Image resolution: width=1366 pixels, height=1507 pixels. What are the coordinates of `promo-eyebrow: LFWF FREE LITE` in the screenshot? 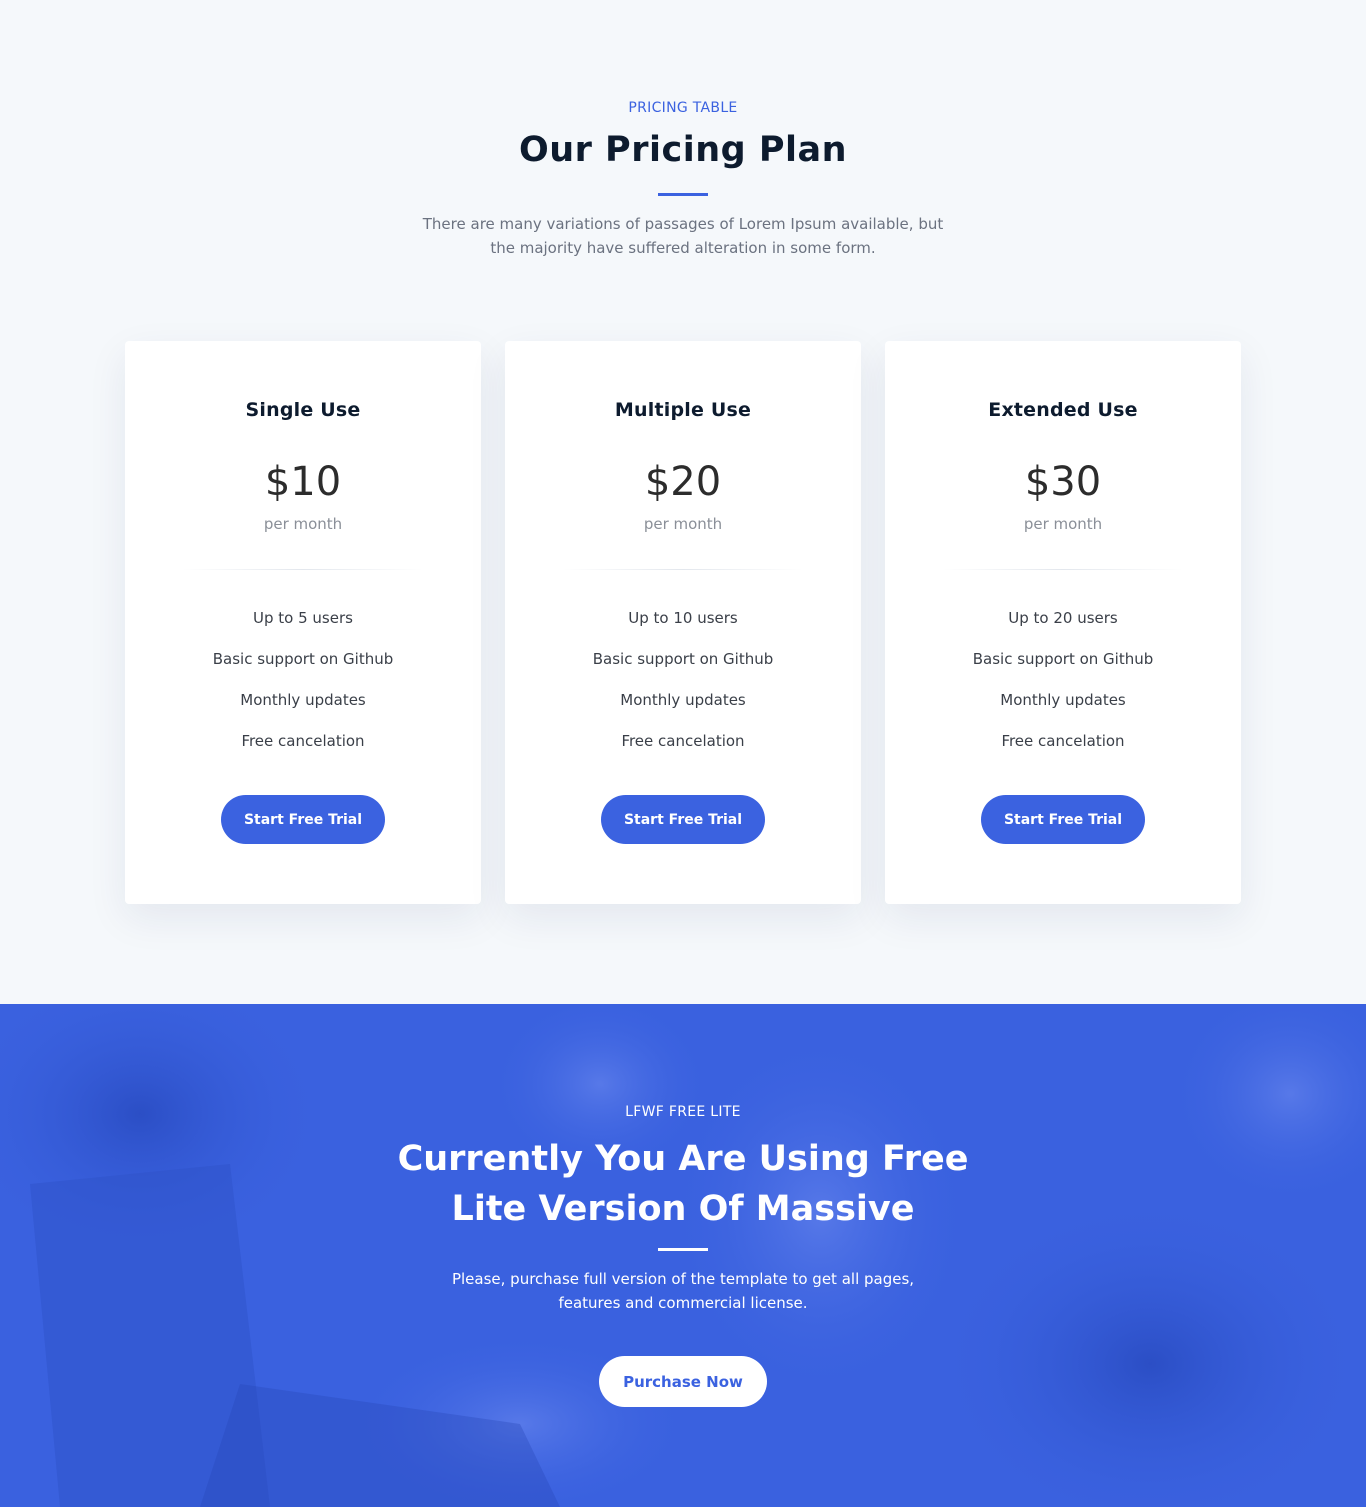 It's located at (683, 1112).